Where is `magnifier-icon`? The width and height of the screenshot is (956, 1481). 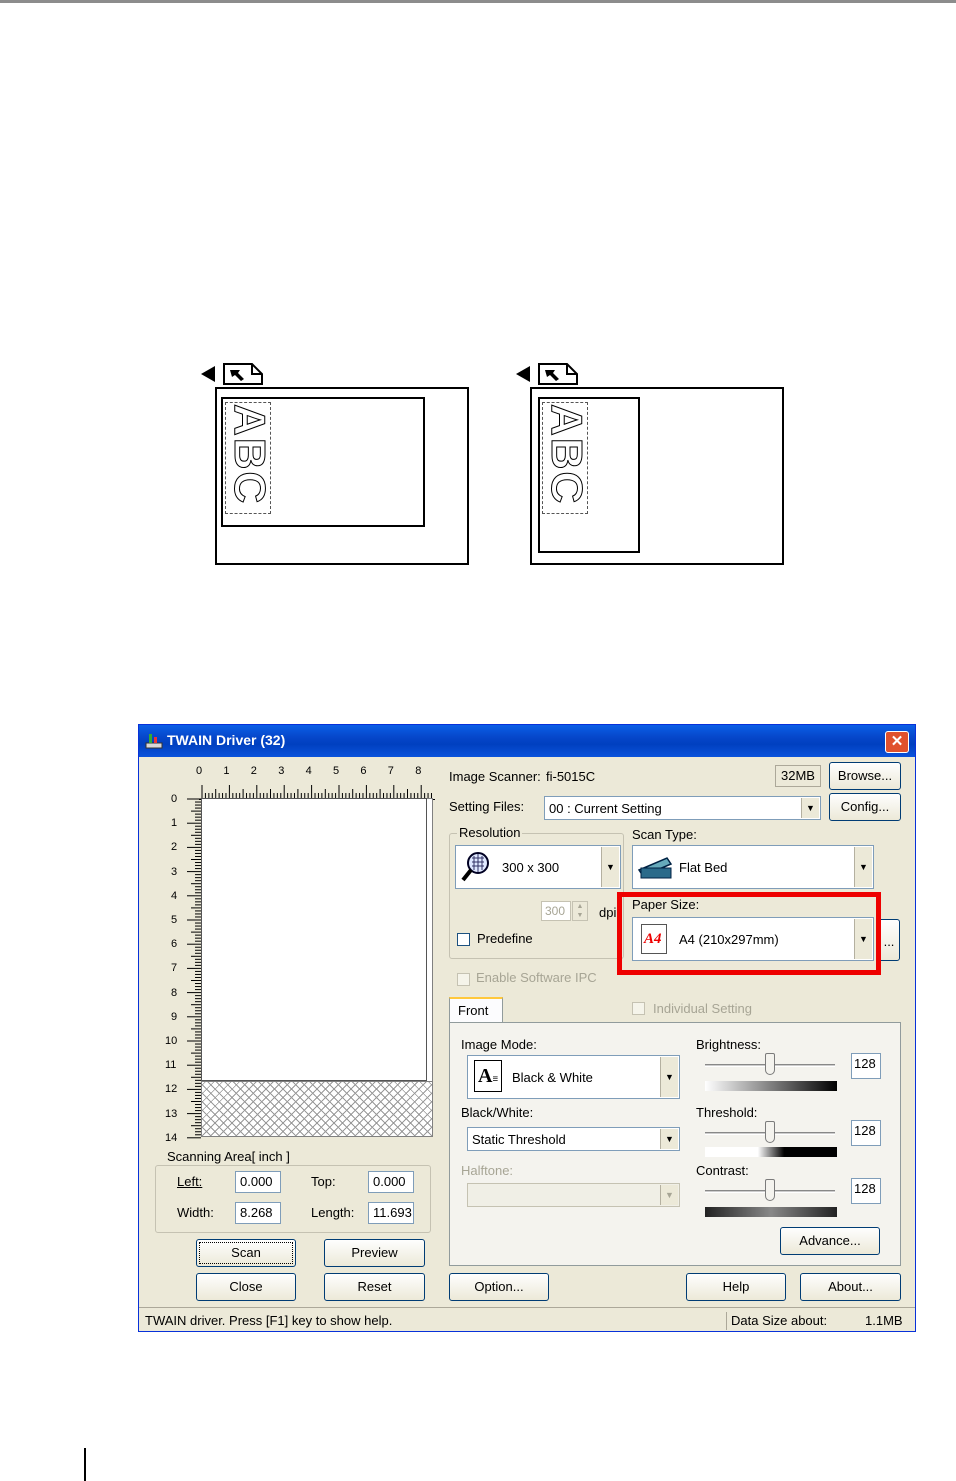 magnifier-icon is located at coordinates (475, 867).